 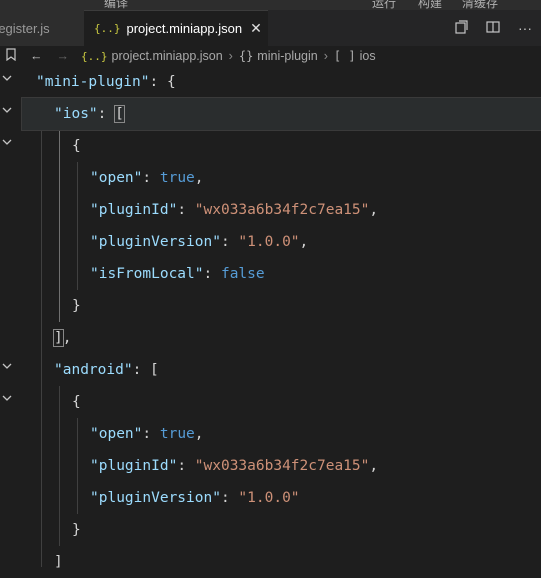 What do you see at coordinates (281, 274) in the screenshot?
I see `code-line: "isFromLocal": false` at bounding box center [281, 274].